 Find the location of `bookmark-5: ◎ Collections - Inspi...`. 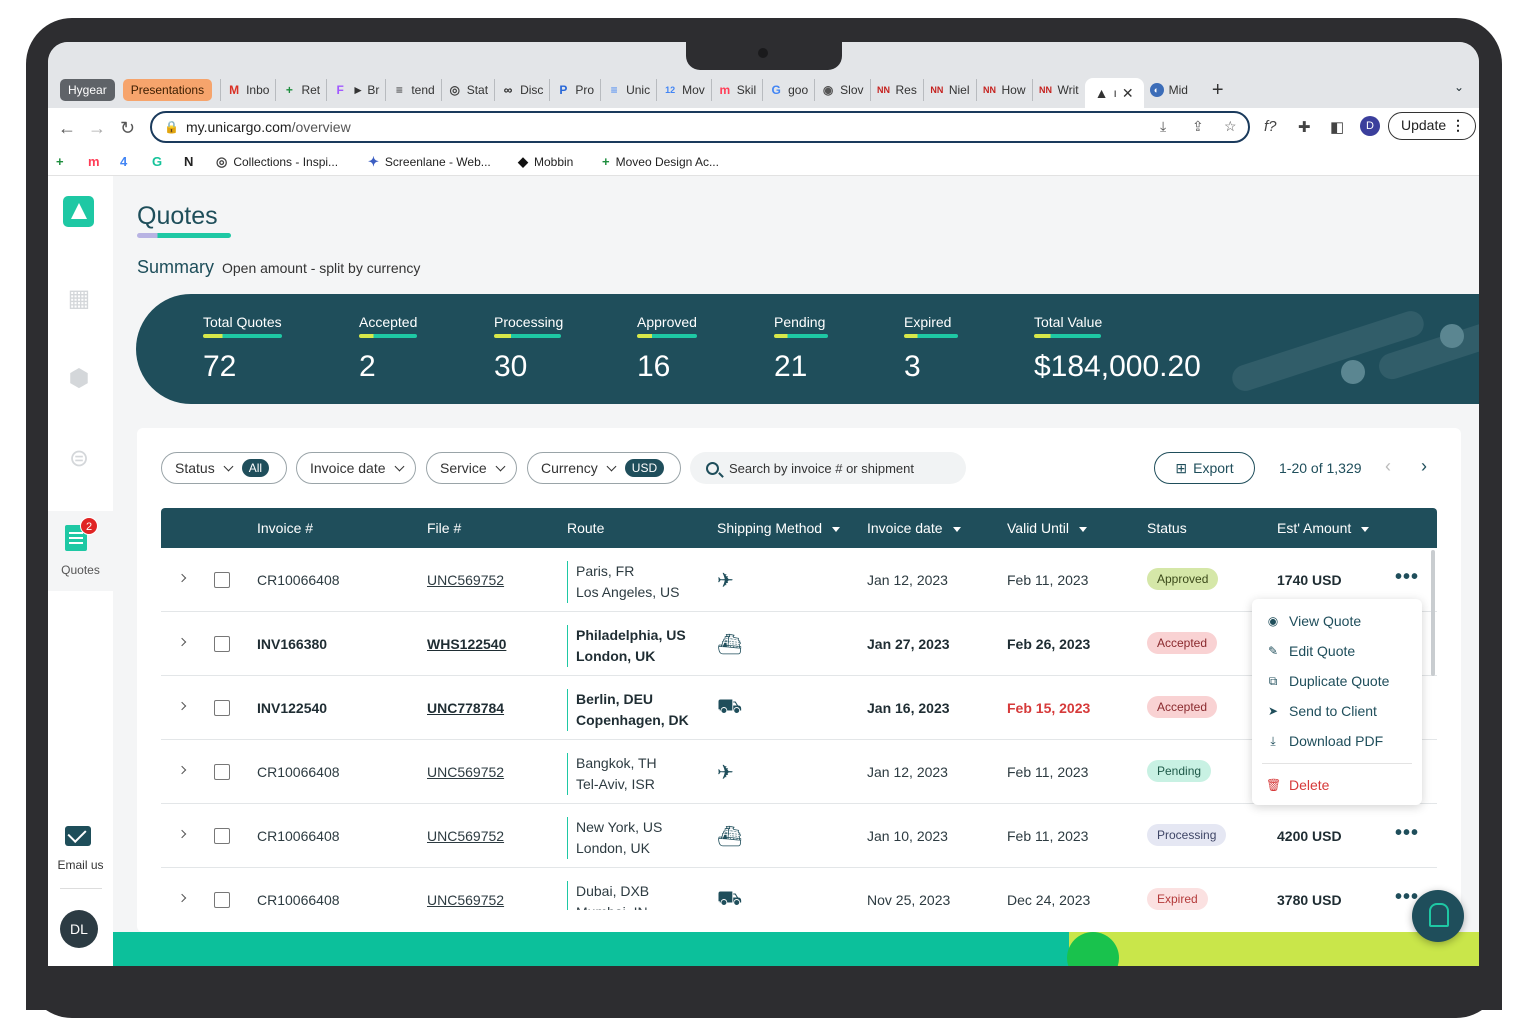

bookmark-5: ◎ Collections - Inspi... is located at coordinates (277, 162).